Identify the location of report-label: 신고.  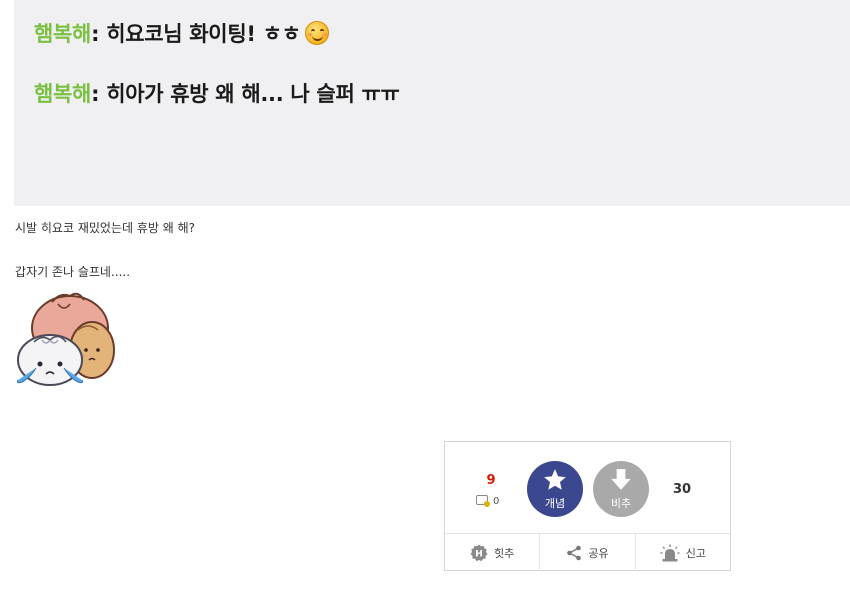
(695, 553).